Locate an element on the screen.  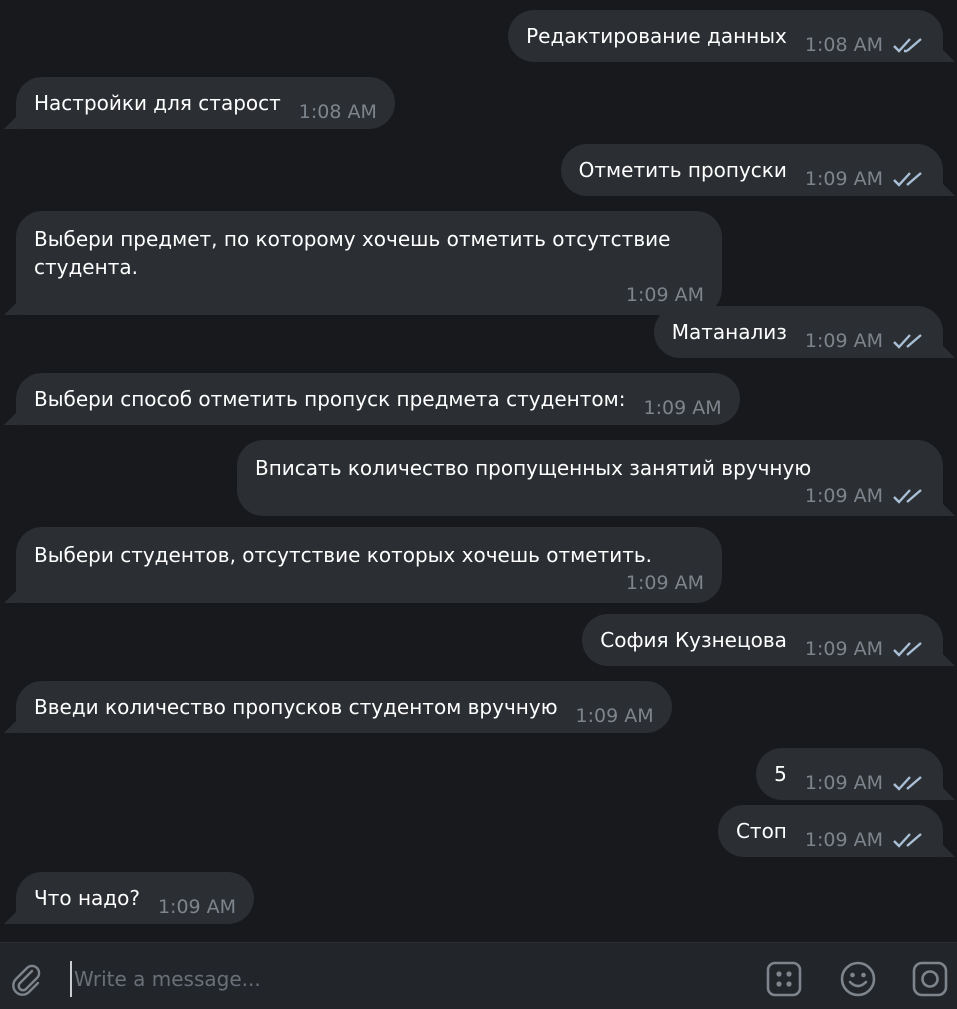
commands-icon is located at coordinates (784, 979).